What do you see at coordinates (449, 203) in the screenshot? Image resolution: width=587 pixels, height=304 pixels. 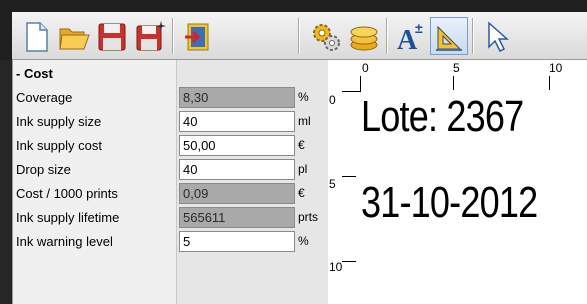 I see `print-text-date: 31-10-2012` at bounding box center [449, 203].